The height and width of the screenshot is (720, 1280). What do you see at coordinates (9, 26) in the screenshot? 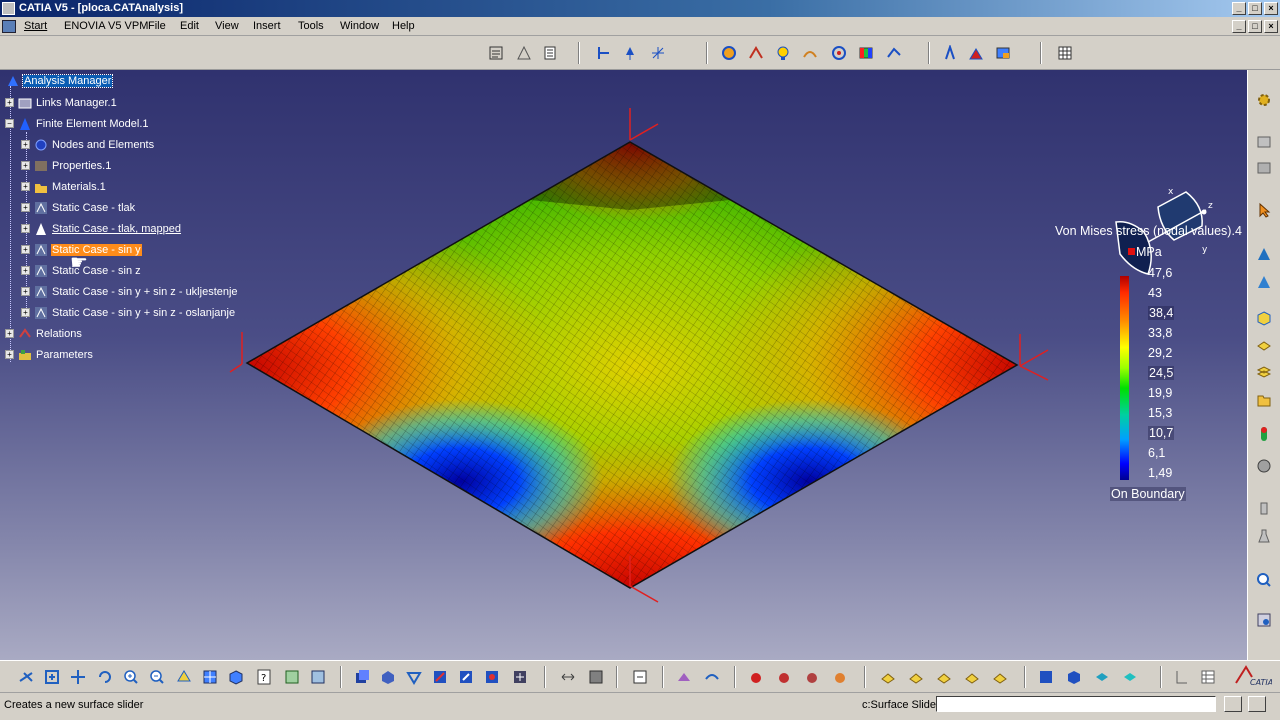
I see `document-icon` at bounding box center [9, 26].